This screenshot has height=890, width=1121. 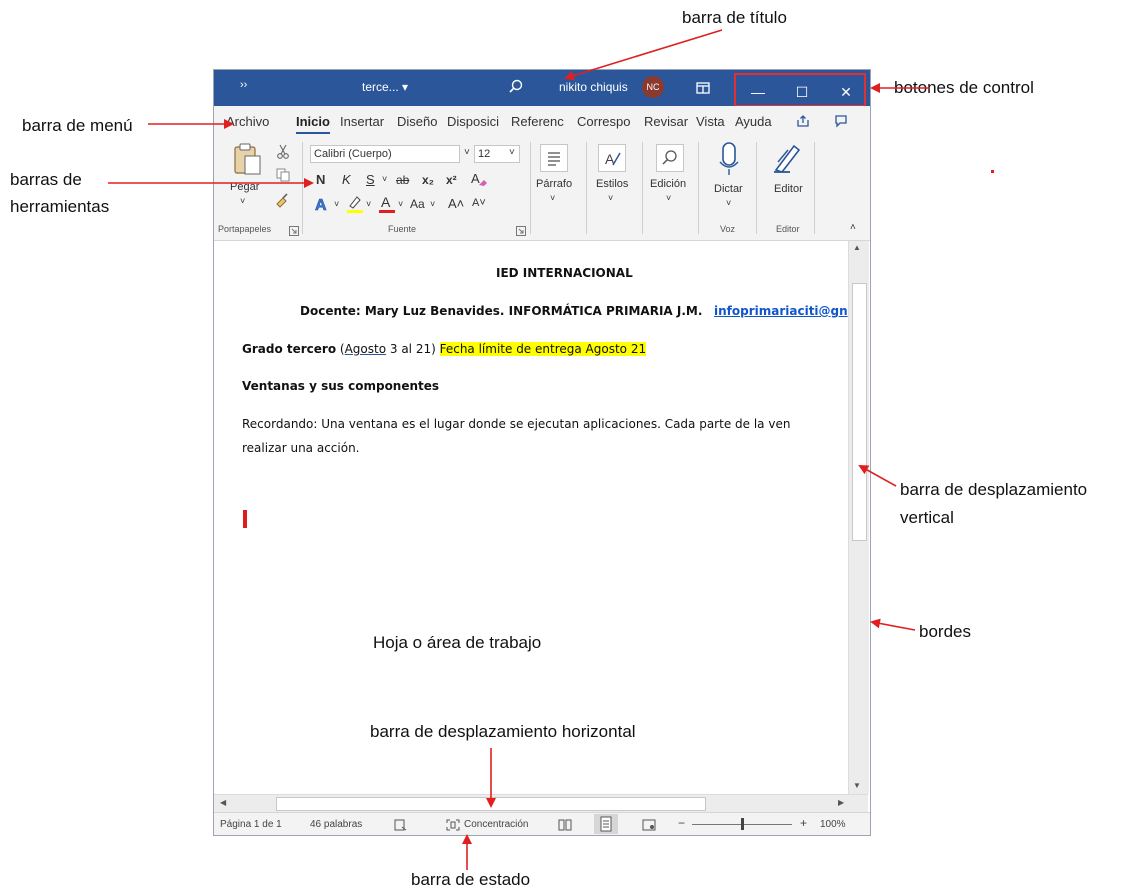 What do you see at coordinates (554, 184) in the screenshot?
I see `paragraph-button-label: Párrafo` at bounding box center [554, 184].